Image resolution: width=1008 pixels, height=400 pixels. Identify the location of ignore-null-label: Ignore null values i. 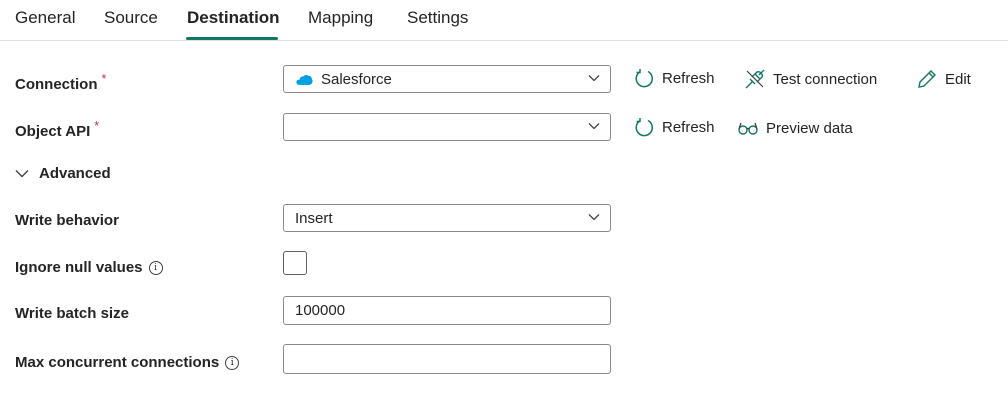
(89, 267).